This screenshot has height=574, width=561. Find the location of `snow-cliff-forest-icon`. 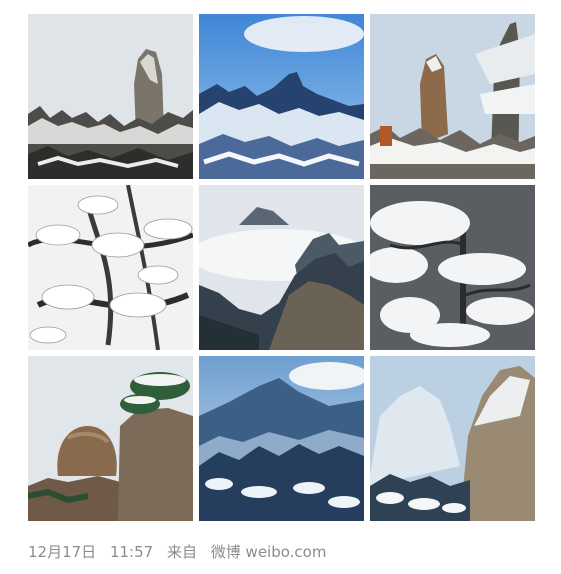

snow-cliff-forest-icon is located at coordinates (452, 438).